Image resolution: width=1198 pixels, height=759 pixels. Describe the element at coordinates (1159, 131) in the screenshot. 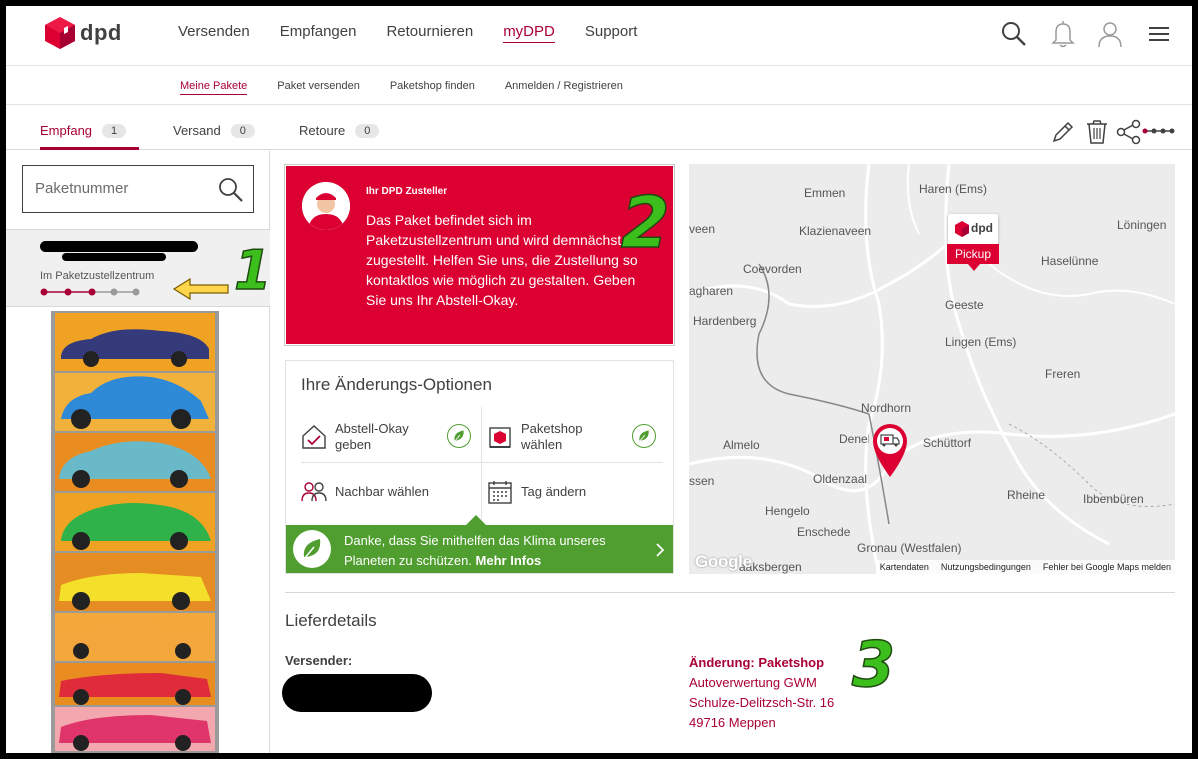

I see `progress-icon` at that location.